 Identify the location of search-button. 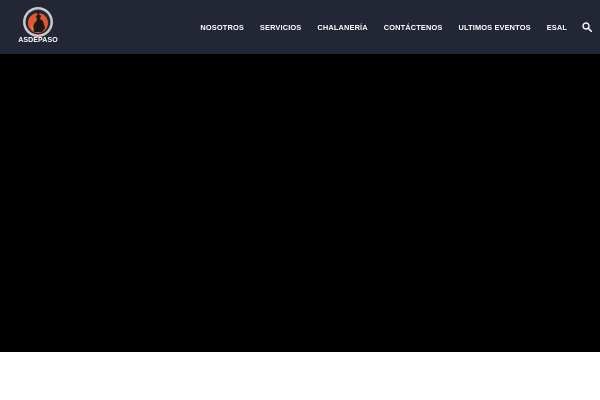
(586, 27).